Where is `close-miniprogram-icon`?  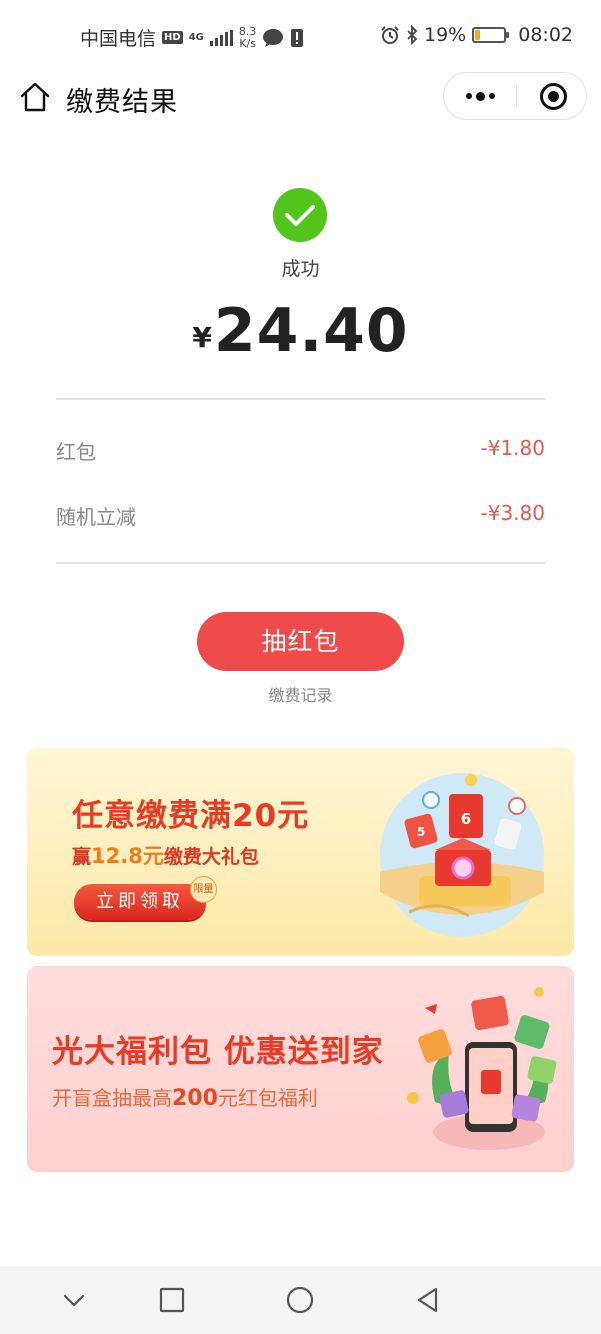
close-miniprogram-icon is located at coordinates (553, 96).